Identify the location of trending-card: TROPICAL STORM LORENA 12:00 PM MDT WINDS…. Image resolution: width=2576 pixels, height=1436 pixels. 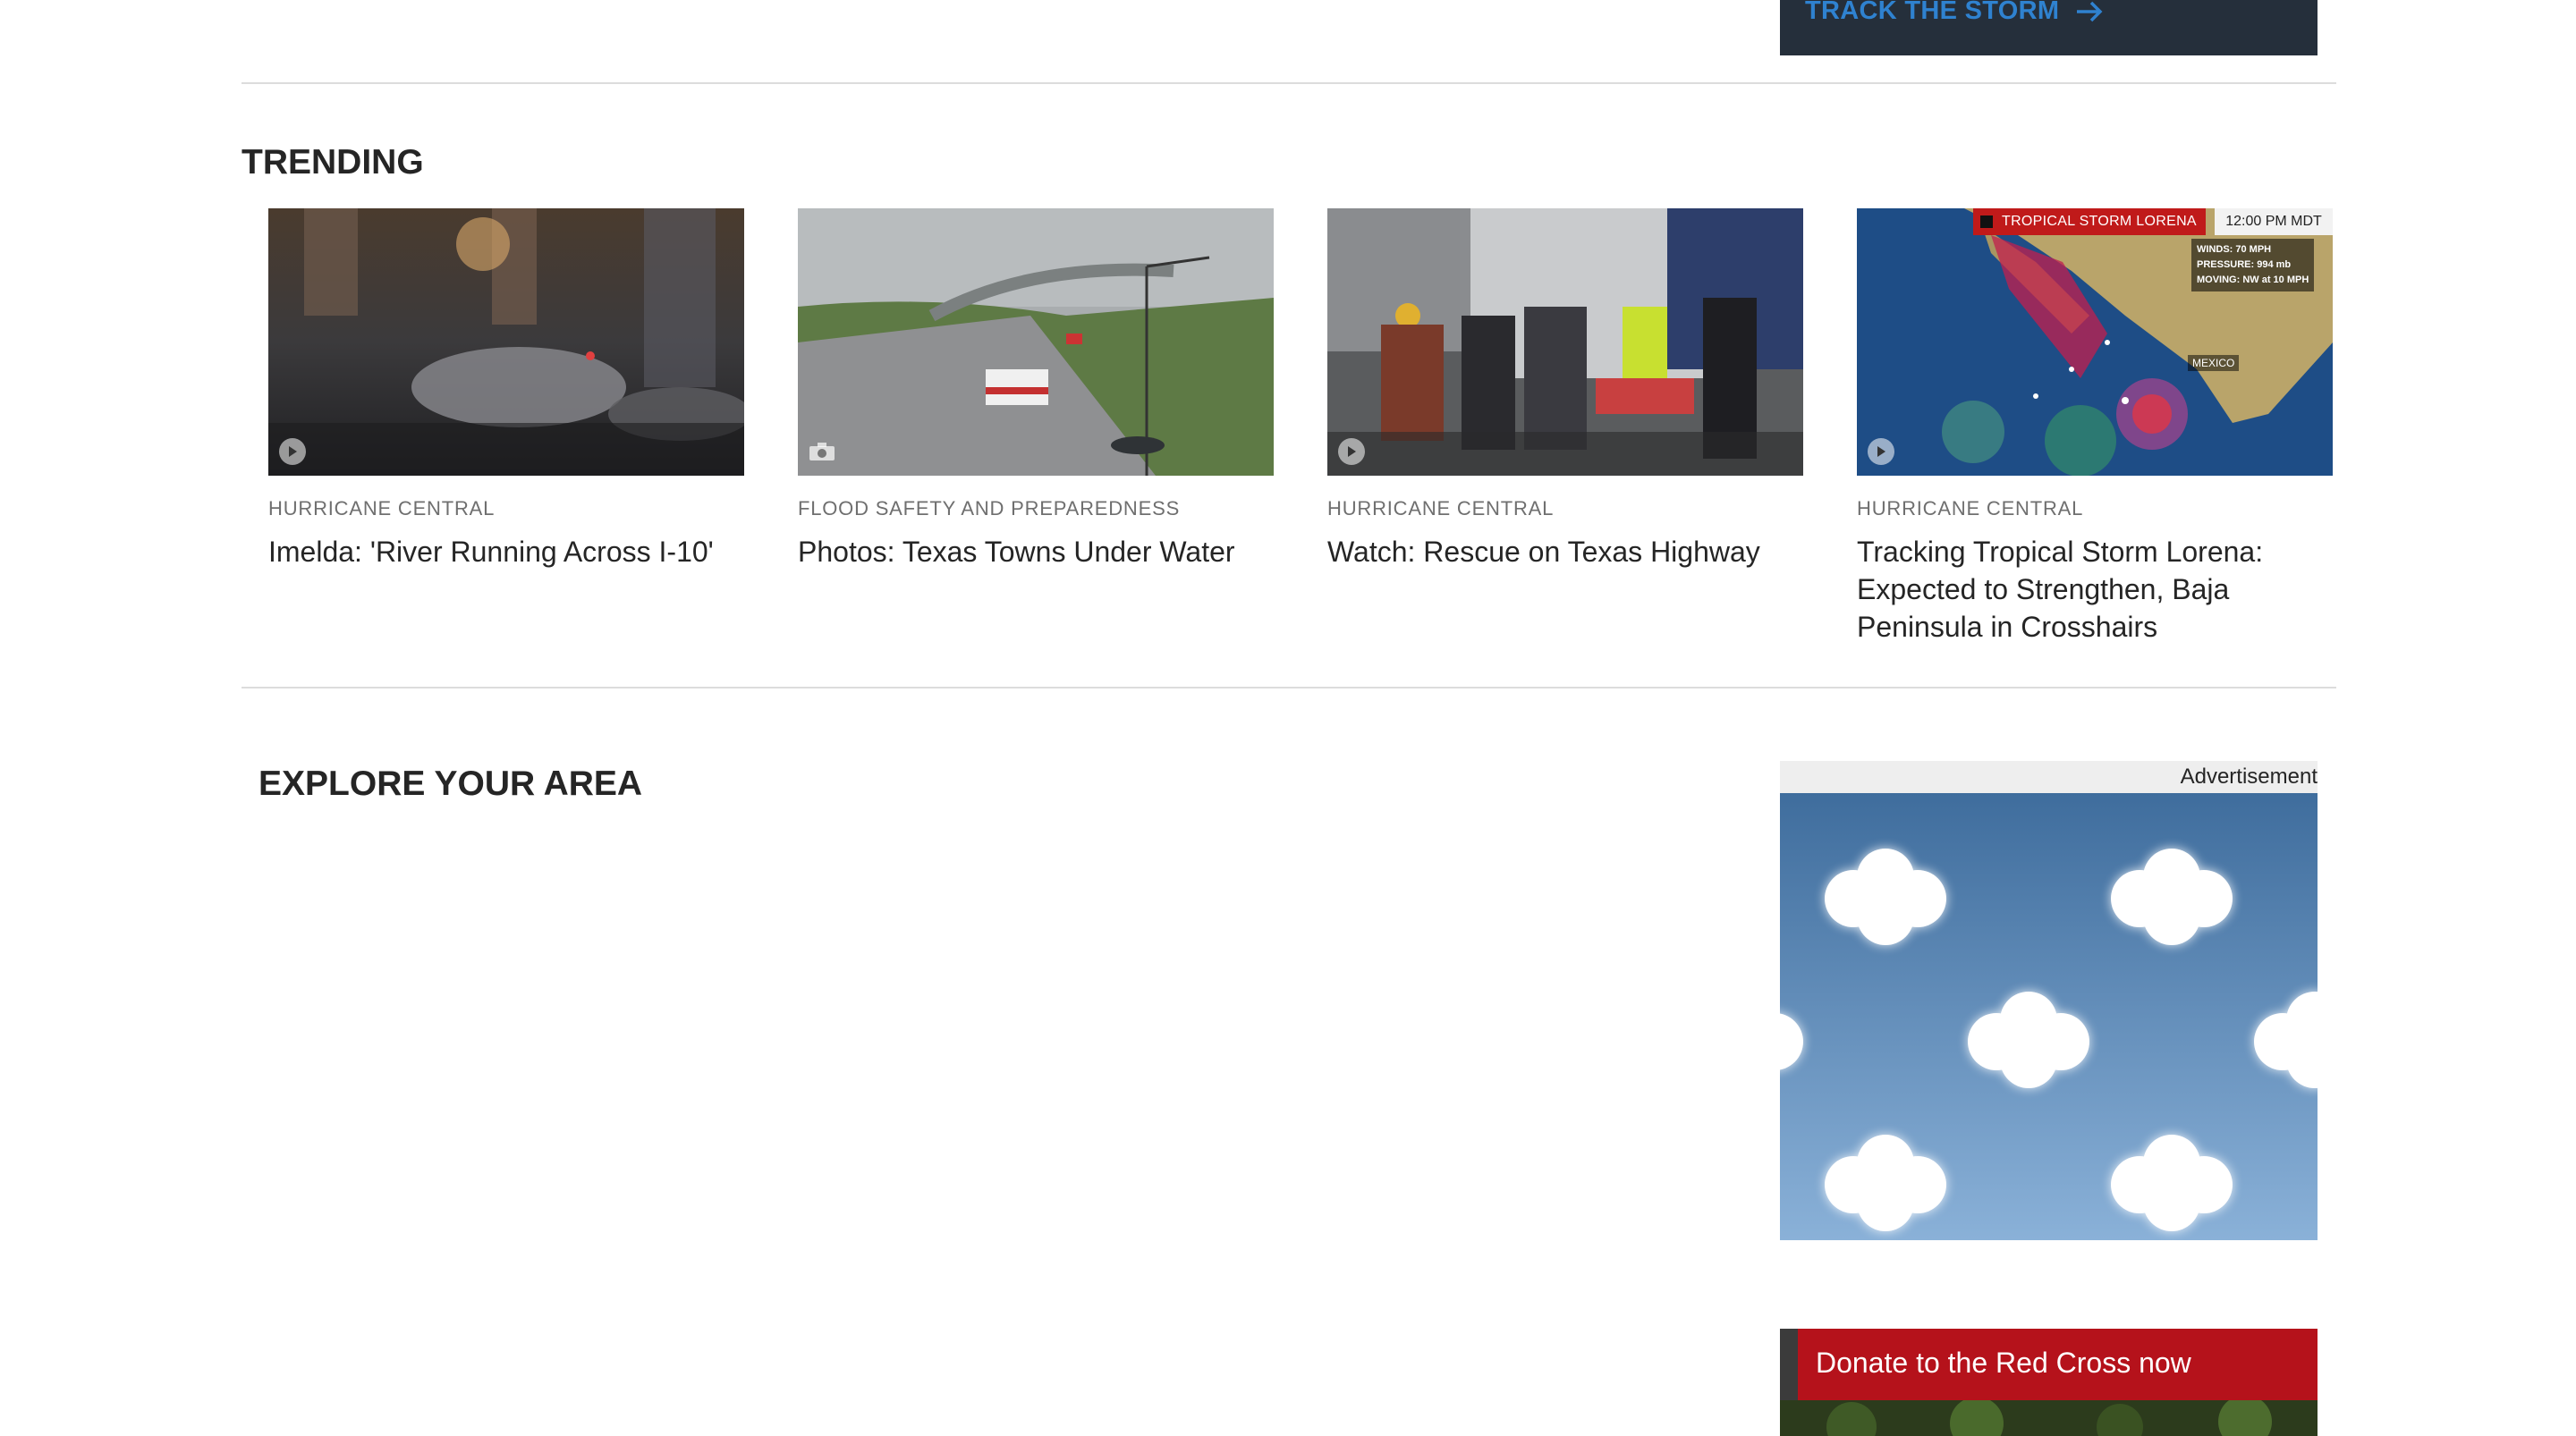
(2095, 427).